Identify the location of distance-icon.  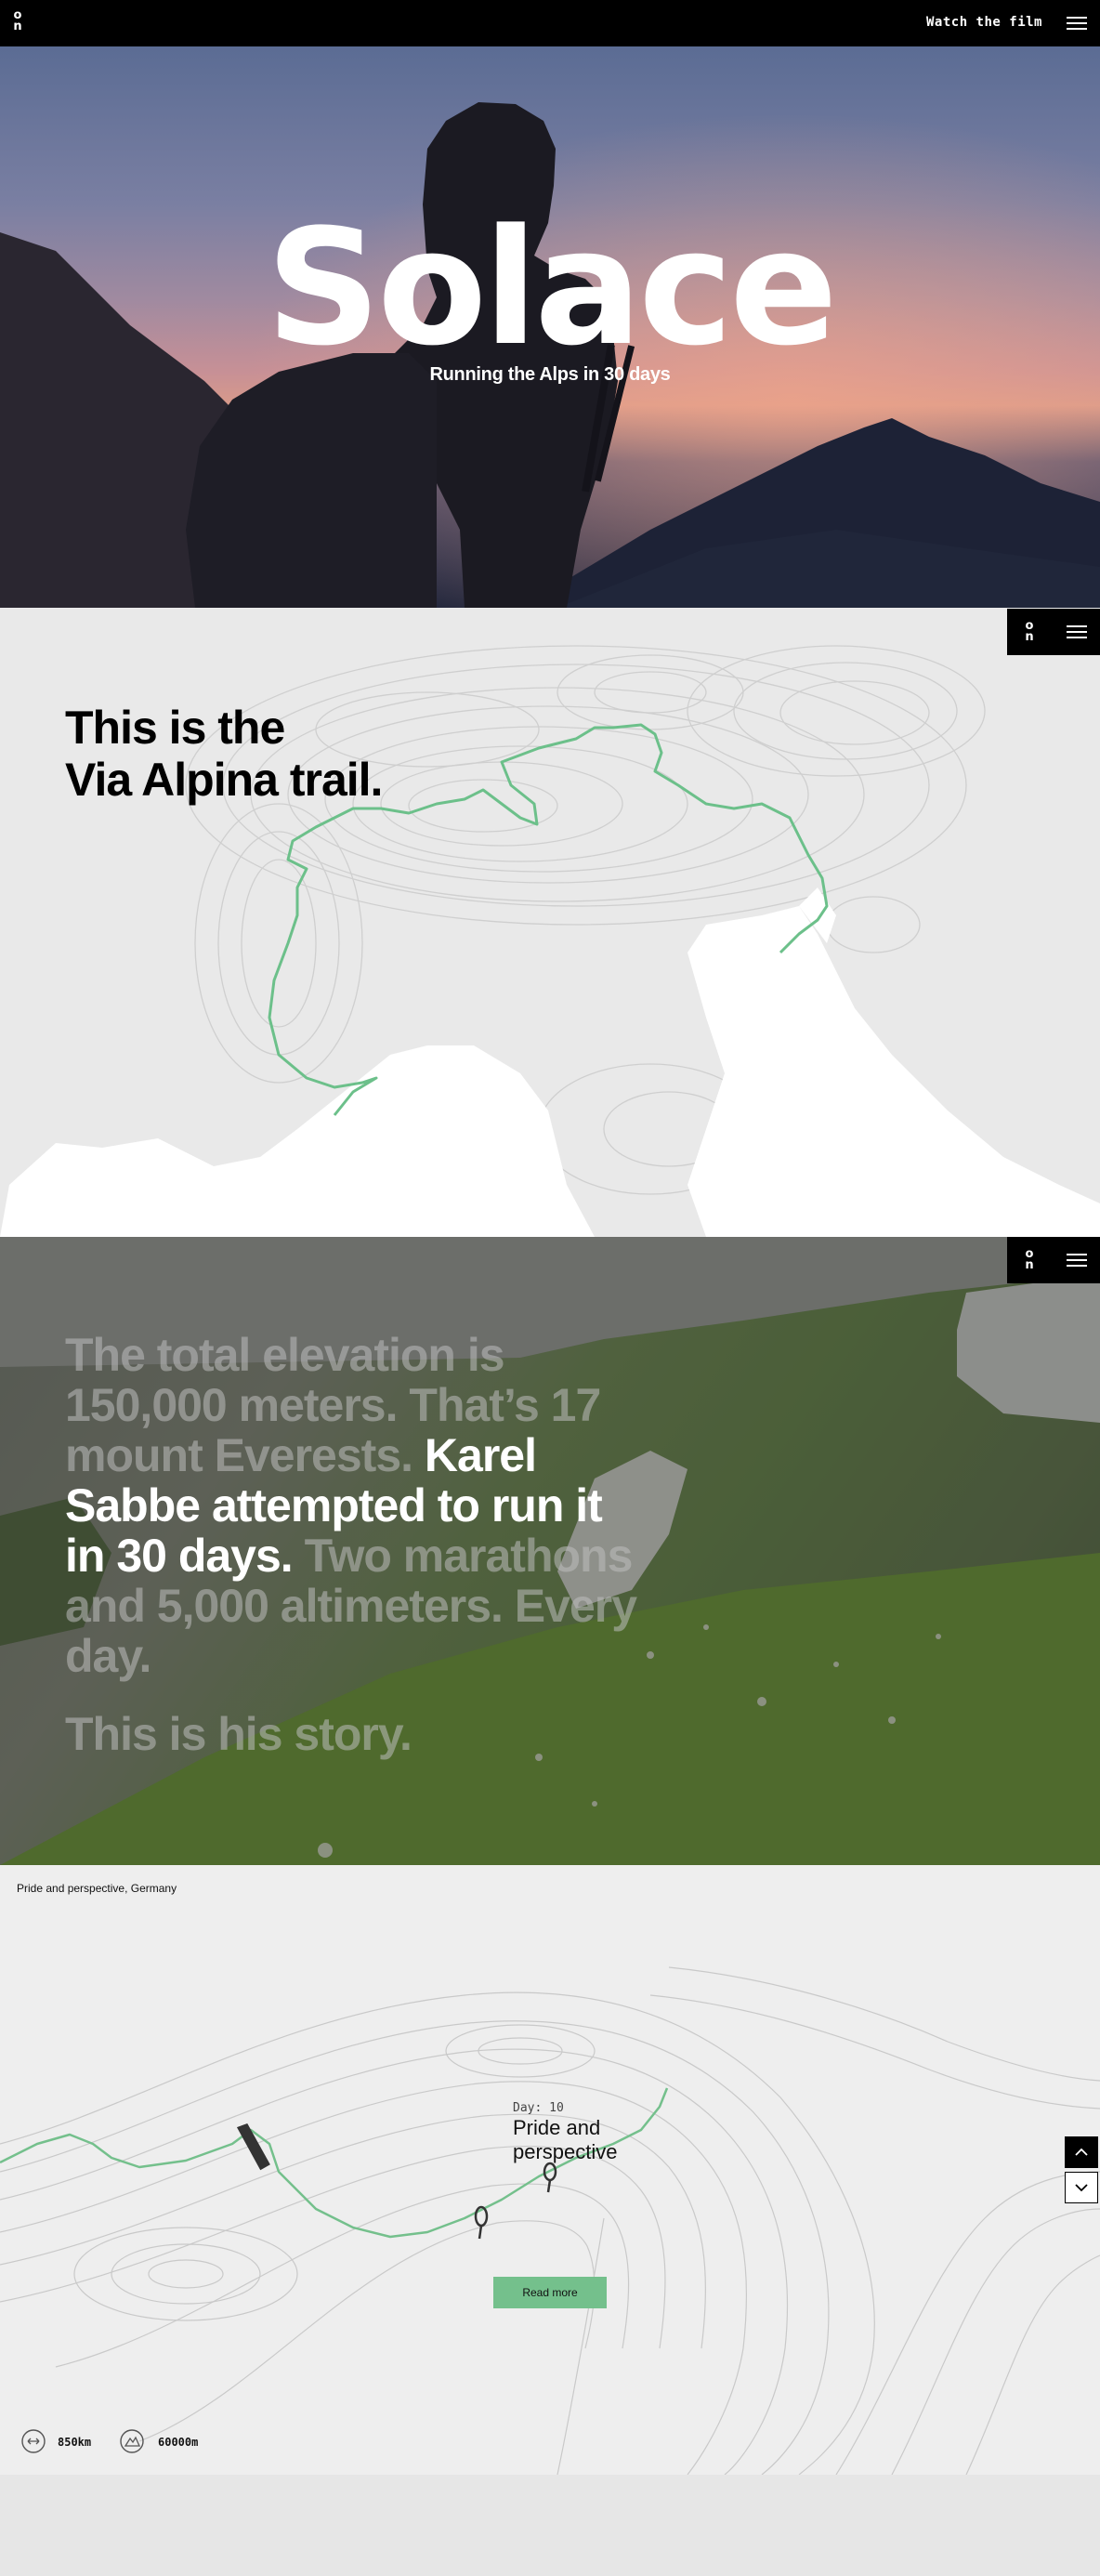
(34, 2441).